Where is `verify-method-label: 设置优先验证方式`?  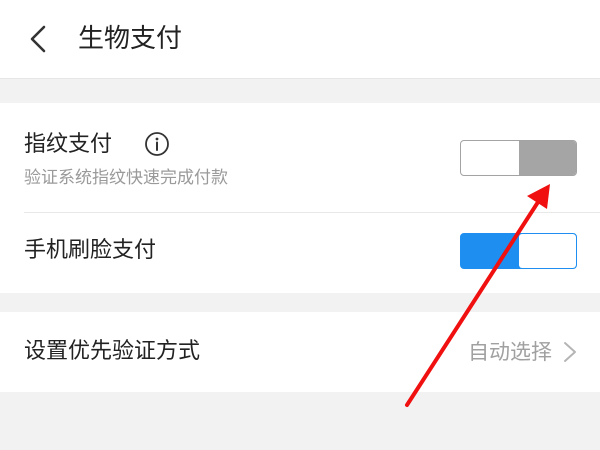
verify-method-label: 设置优先验证方式 is located at coordinates (112, 351).